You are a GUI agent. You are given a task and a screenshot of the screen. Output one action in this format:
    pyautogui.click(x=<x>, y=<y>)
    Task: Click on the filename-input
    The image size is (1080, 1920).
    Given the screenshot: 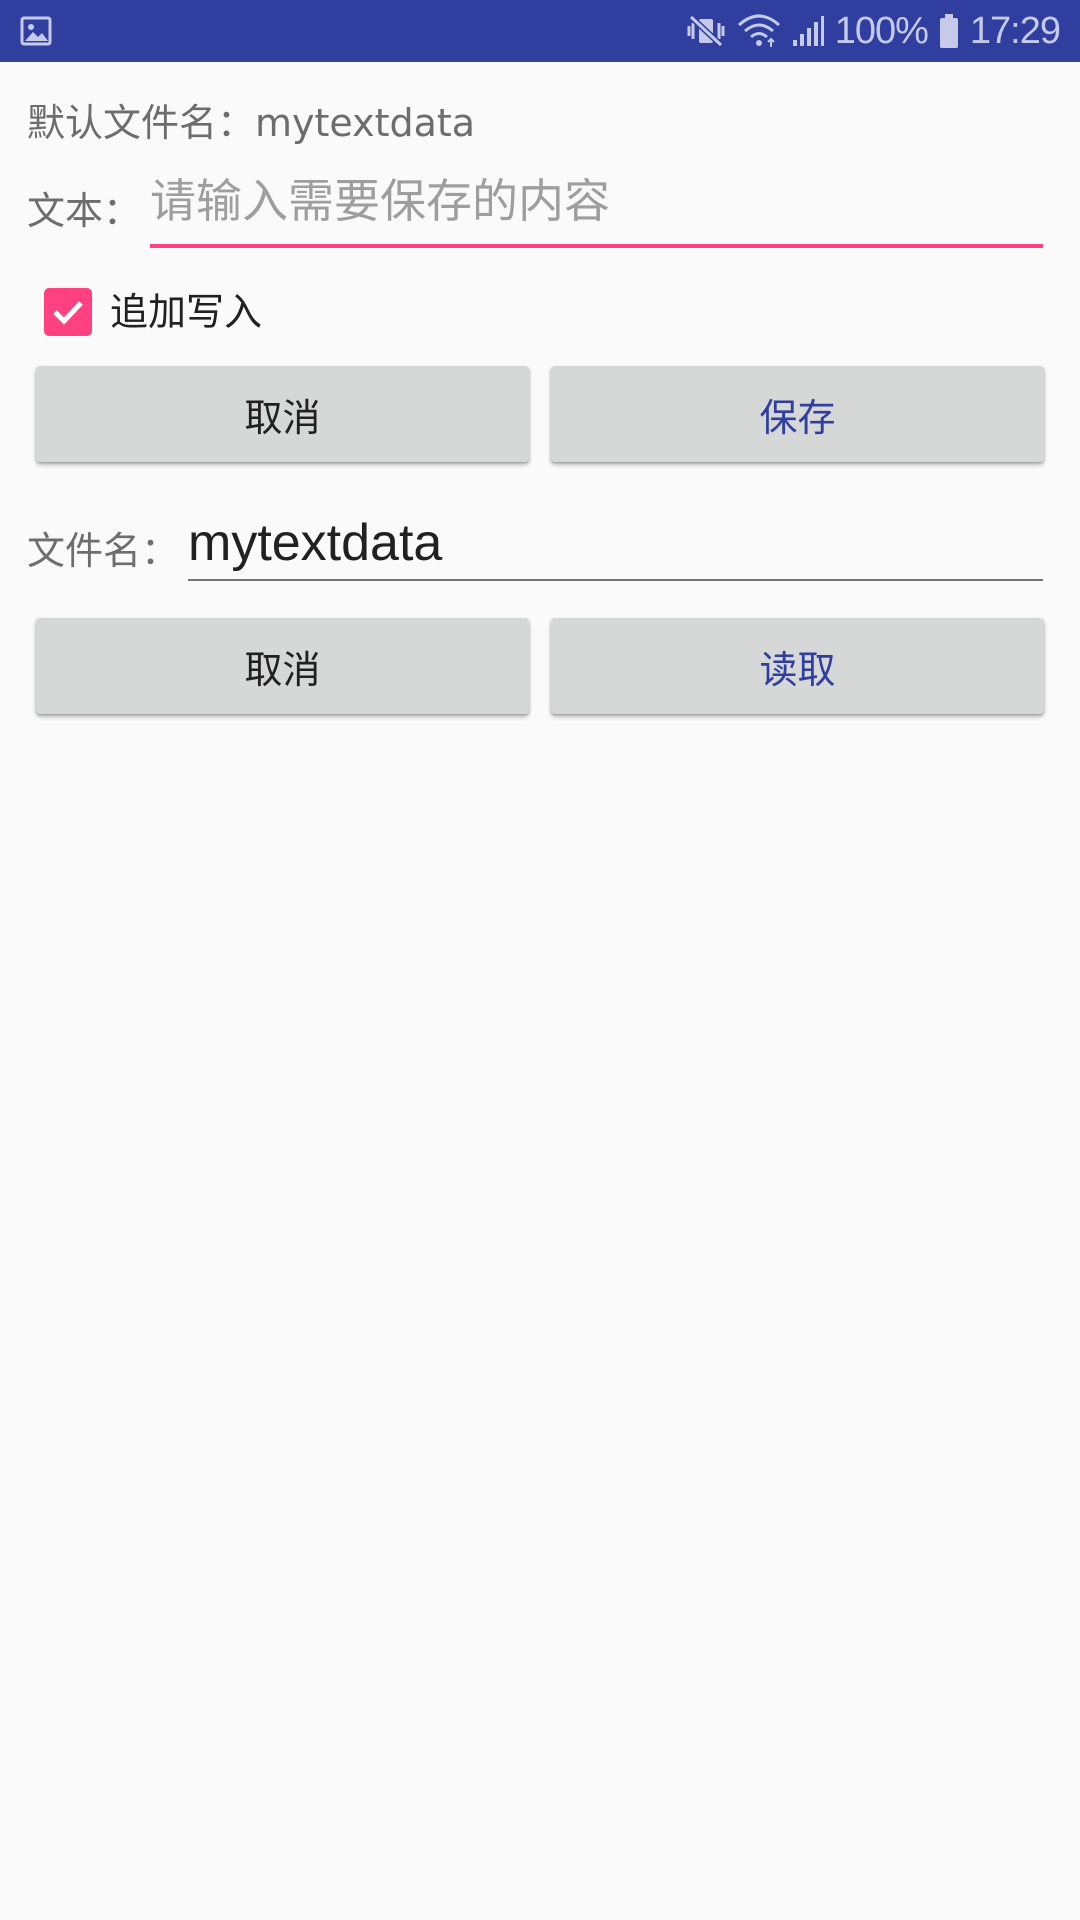 What is the action you would take?
    pyautogui.click(x=615, y=543)
    